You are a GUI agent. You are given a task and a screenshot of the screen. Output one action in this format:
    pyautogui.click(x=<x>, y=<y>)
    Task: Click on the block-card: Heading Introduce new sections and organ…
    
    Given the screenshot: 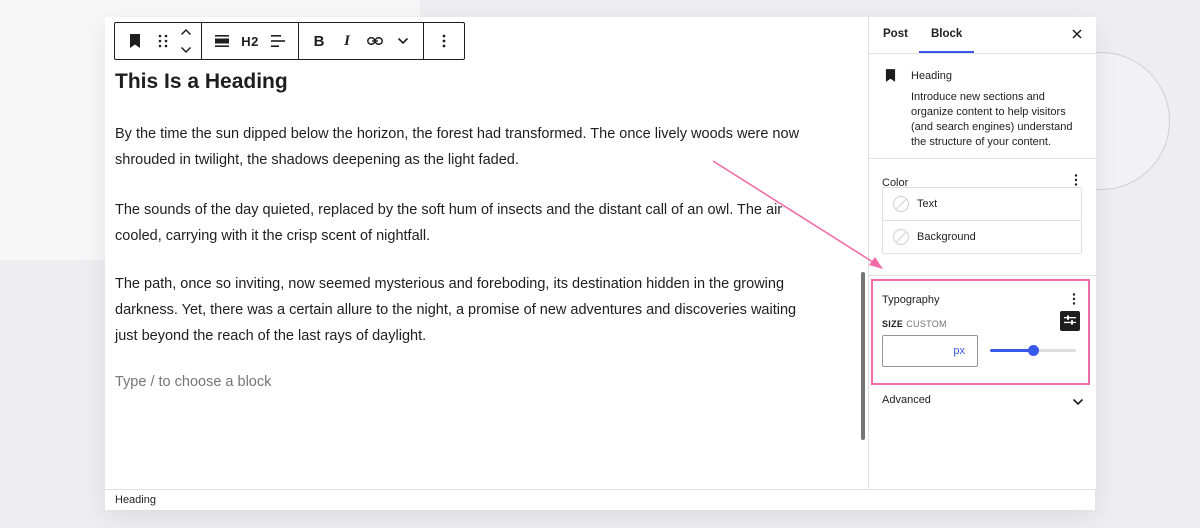 What is the action you would take?
    pyautogui.click(x=982, y=106)
    